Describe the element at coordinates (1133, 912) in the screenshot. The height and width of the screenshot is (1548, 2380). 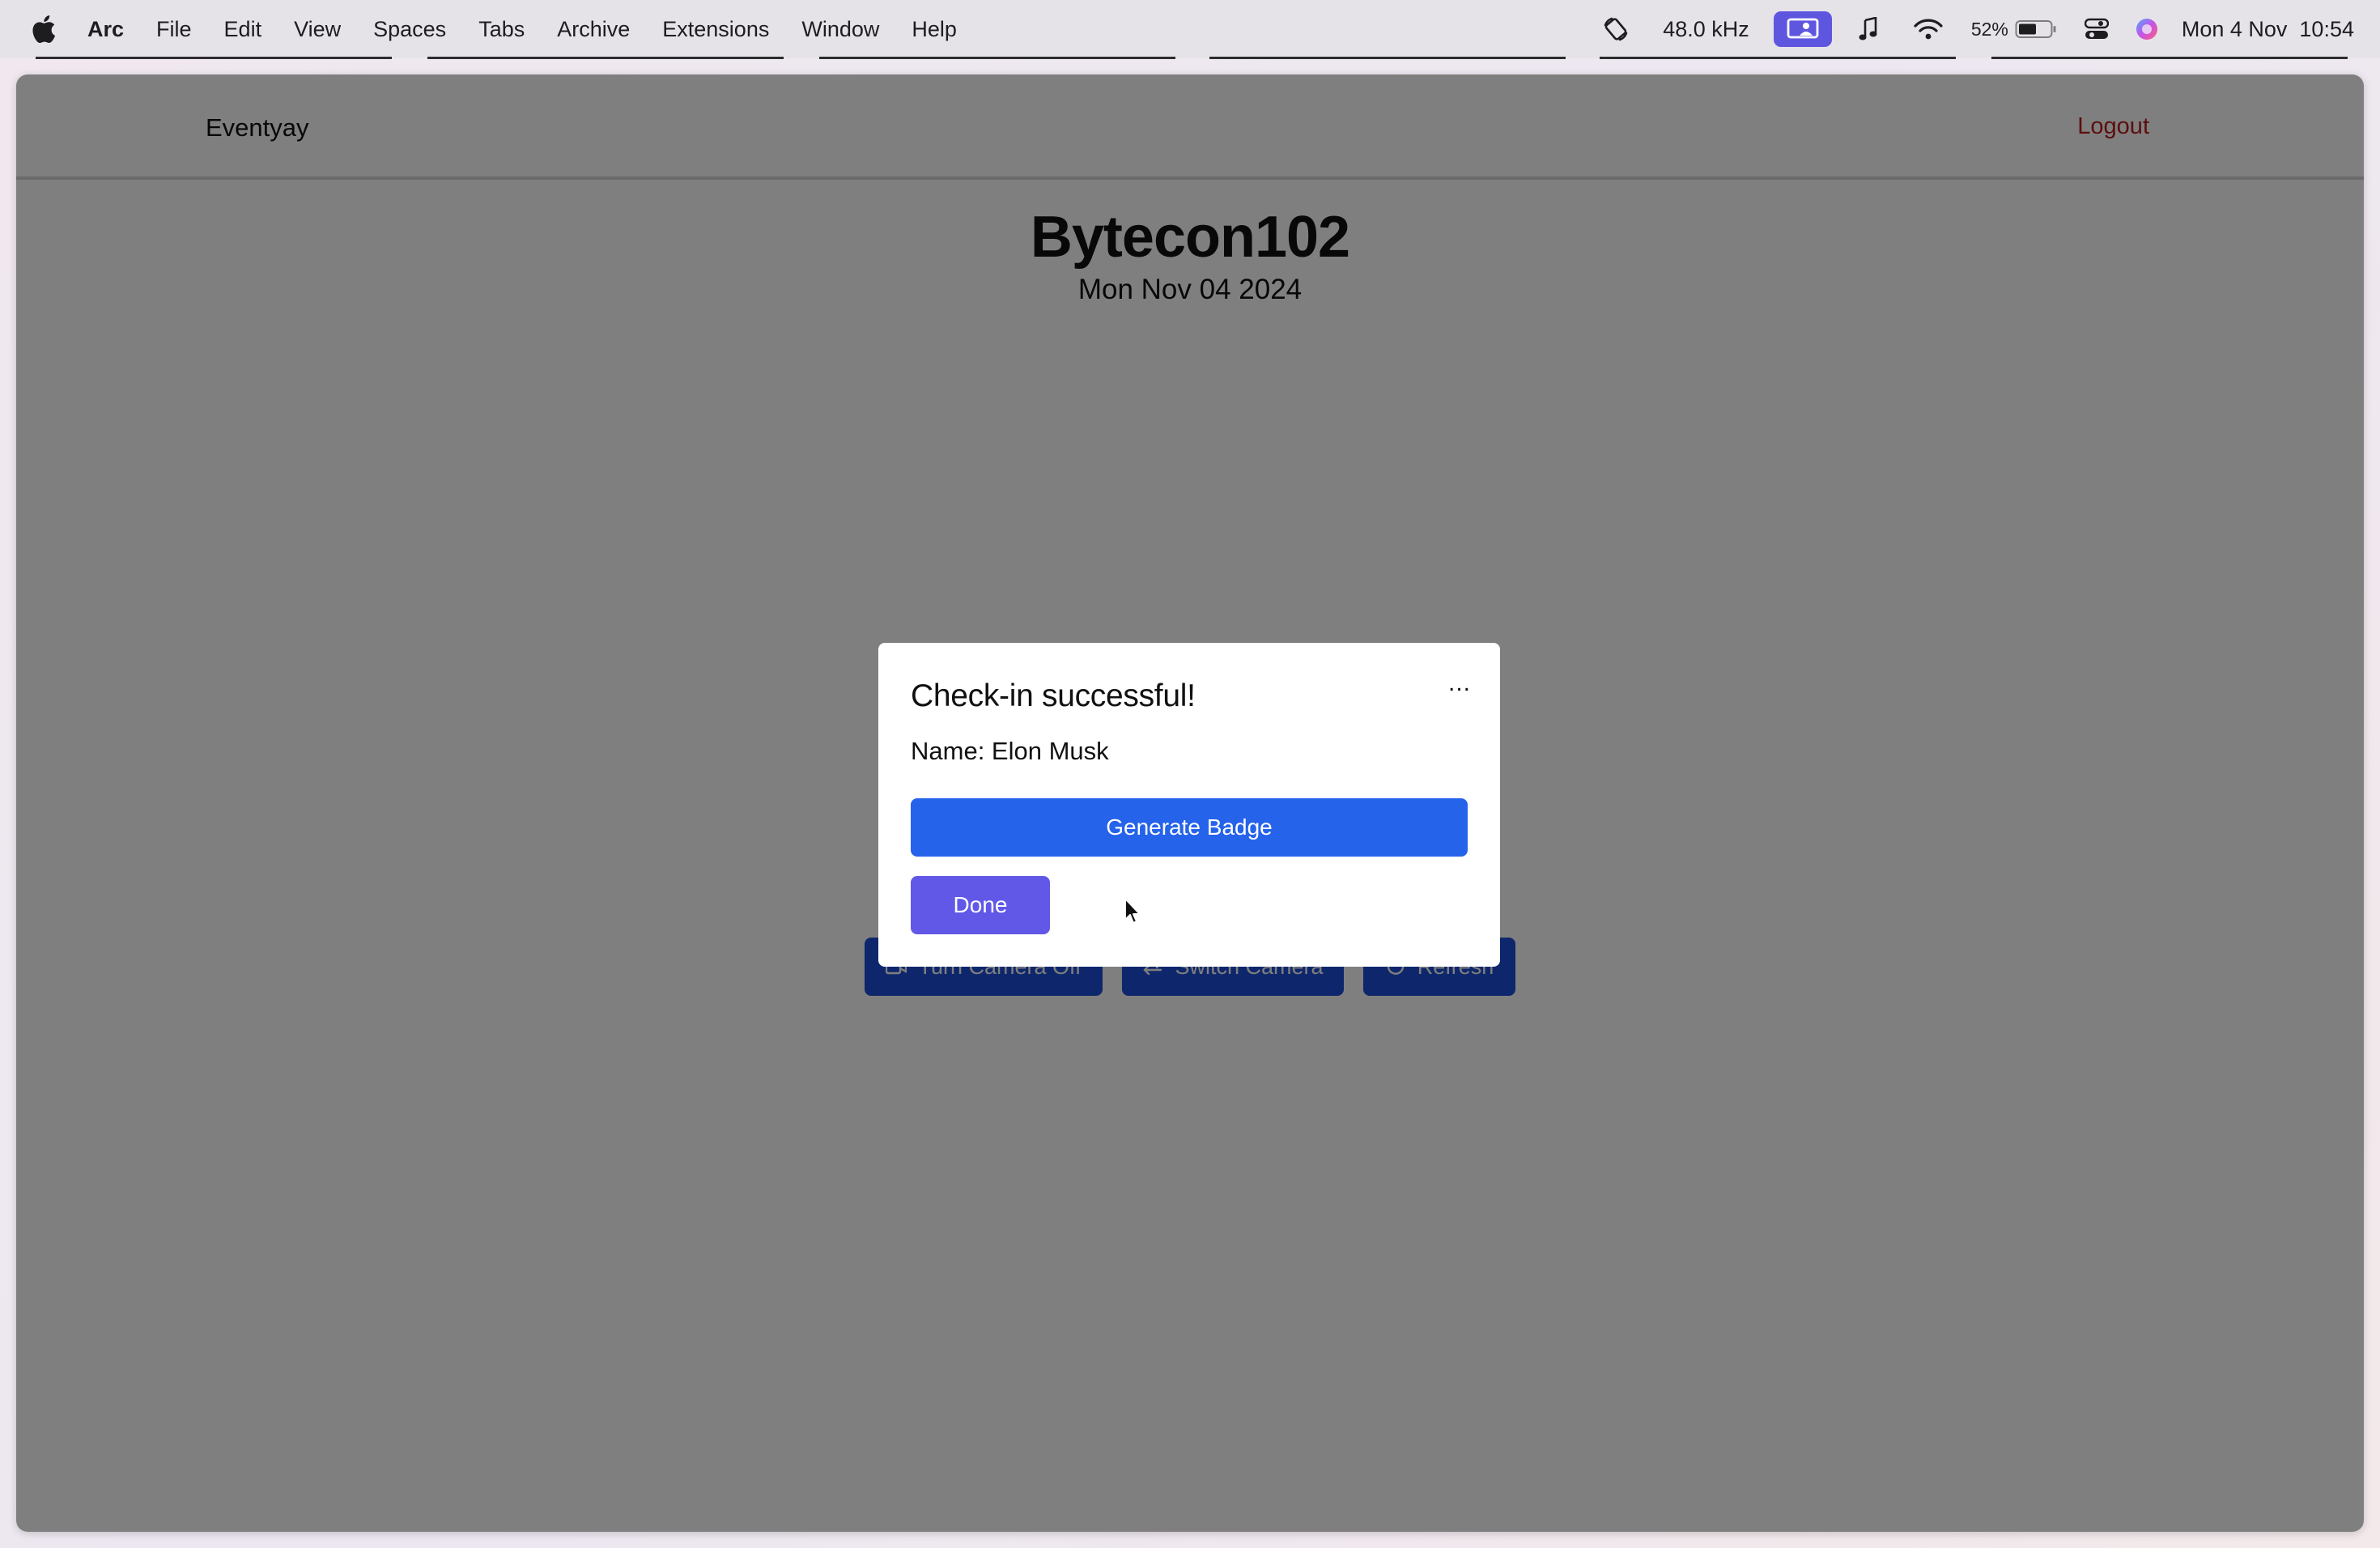
I see `mouse-cursor-icon` at that location.